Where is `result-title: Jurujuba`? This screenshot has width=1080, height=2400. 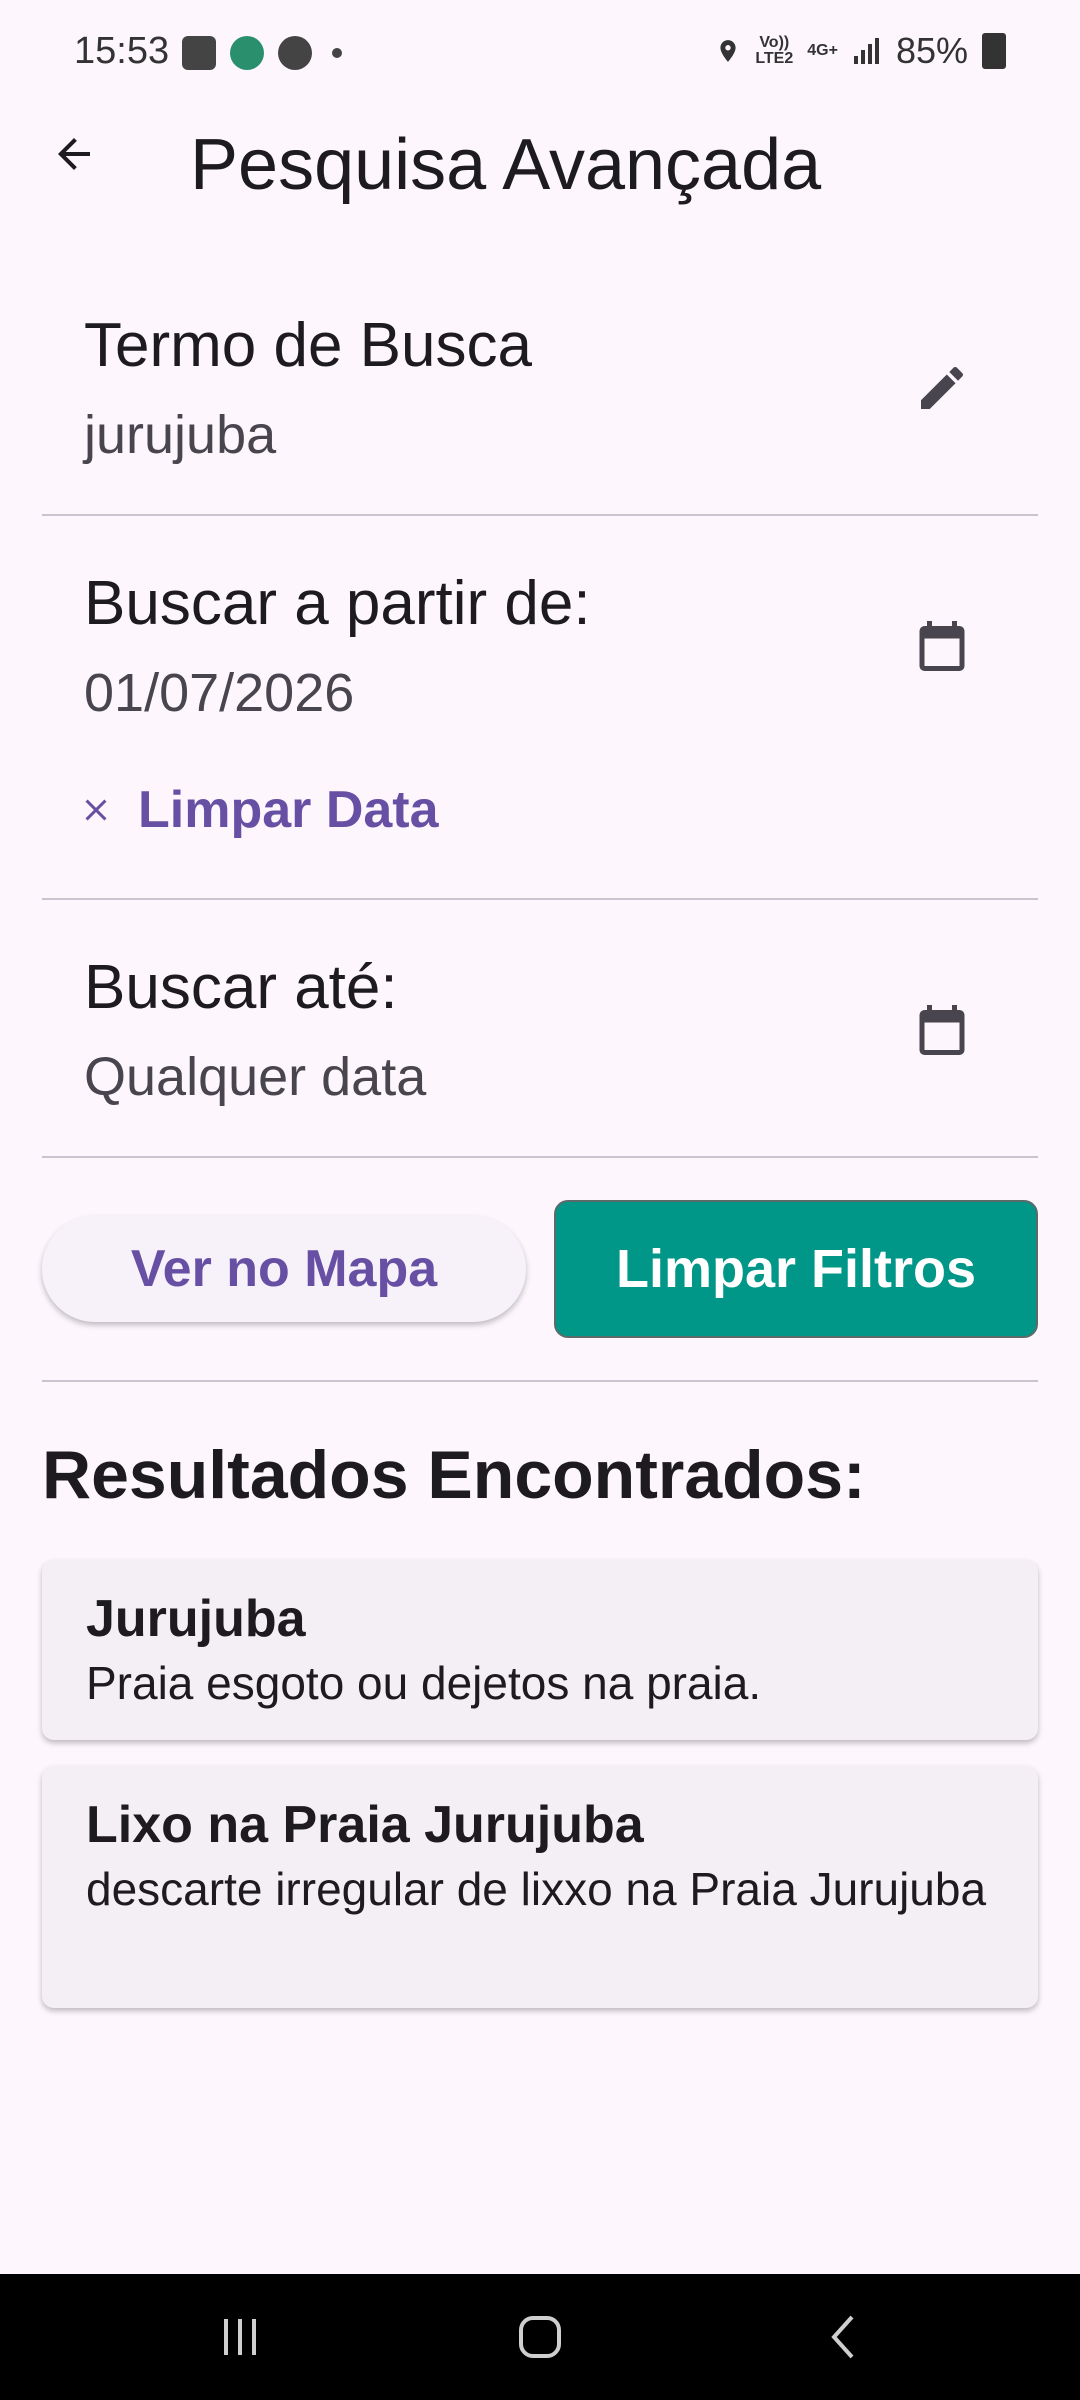
result-title: Jurujuba is located at coordinates (196, 1619).